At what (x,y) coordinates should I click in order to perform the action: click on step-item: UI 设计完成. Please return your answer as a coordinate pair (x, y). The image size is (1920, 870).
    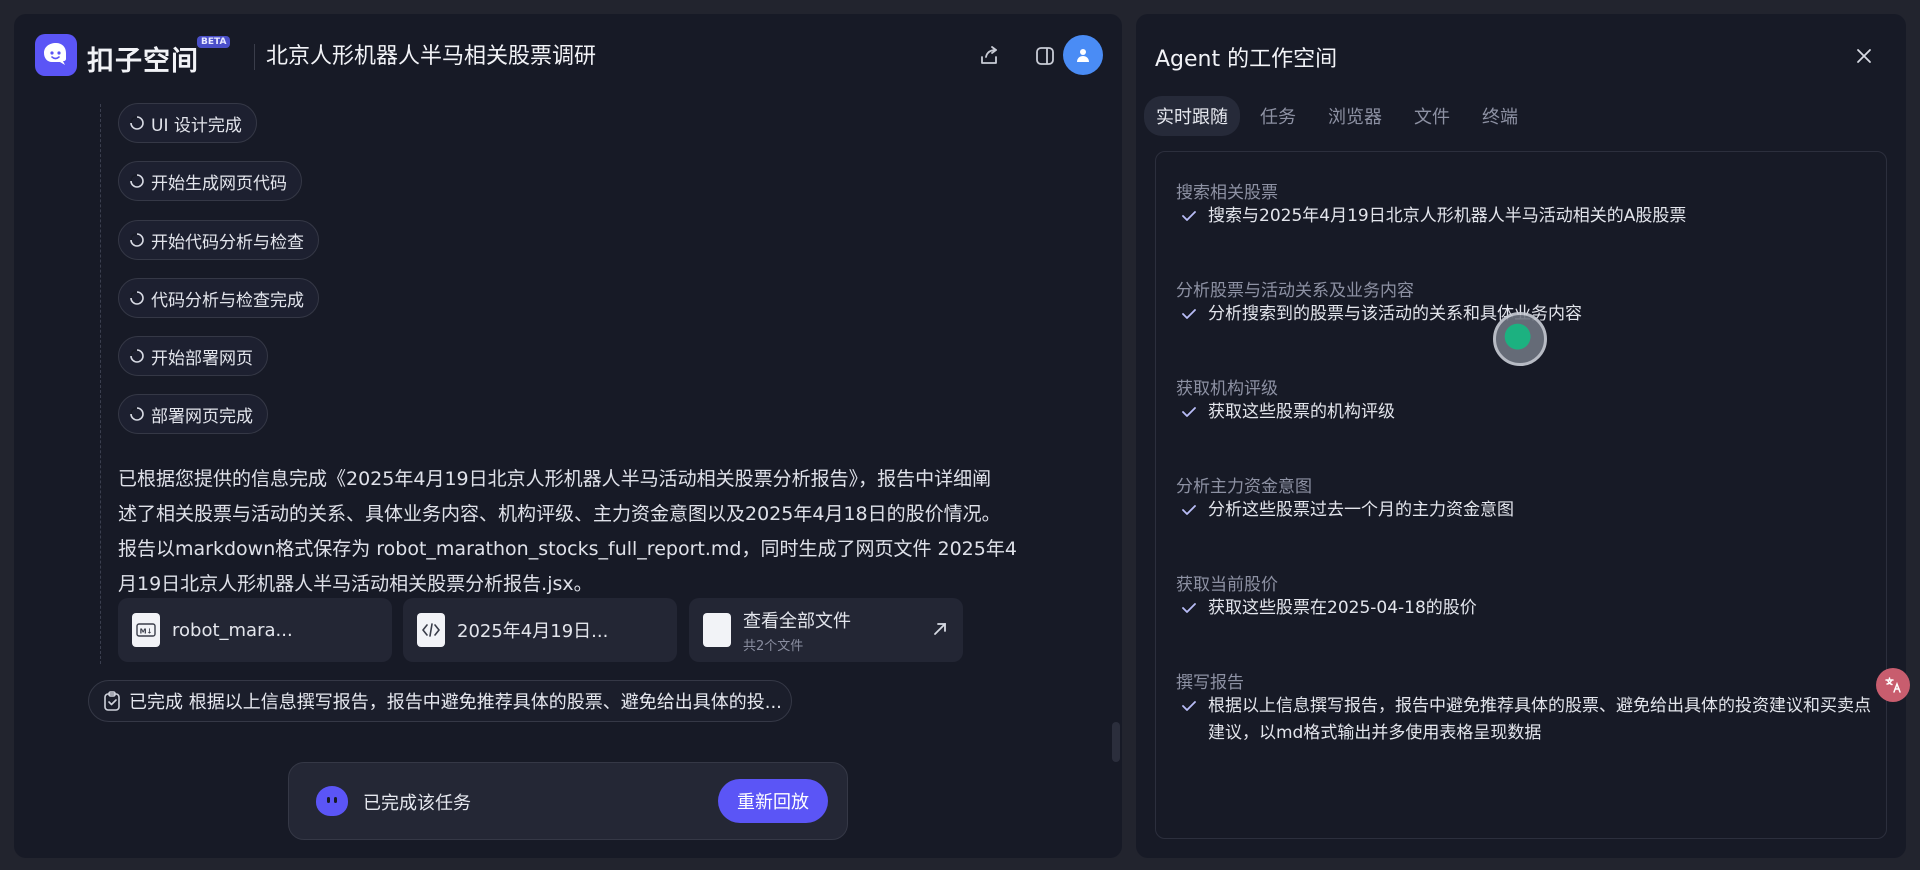
    Looking at the image, I should click on (187, 123).